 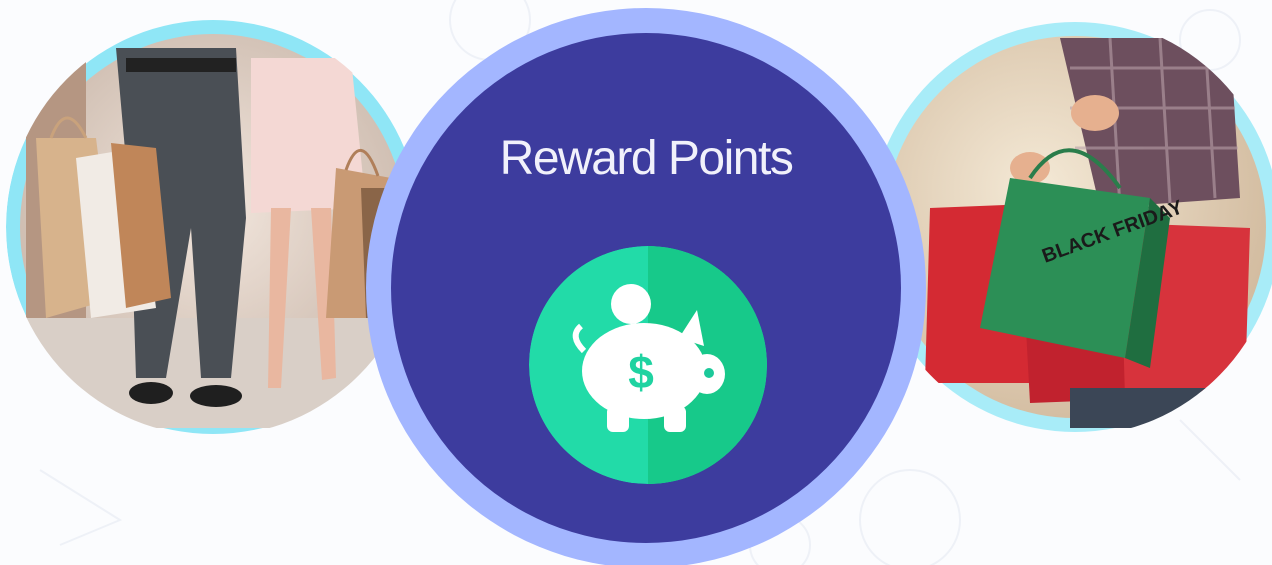 I want to click on reward-points-title: Reward Points, so click(x=646, y=158).